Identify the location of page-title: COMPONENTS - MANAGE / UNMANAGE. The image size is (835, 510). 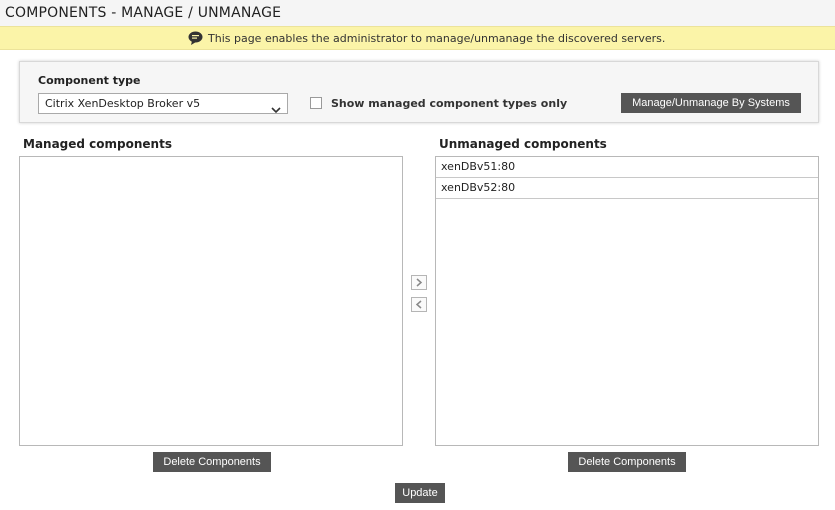
(143, 13).